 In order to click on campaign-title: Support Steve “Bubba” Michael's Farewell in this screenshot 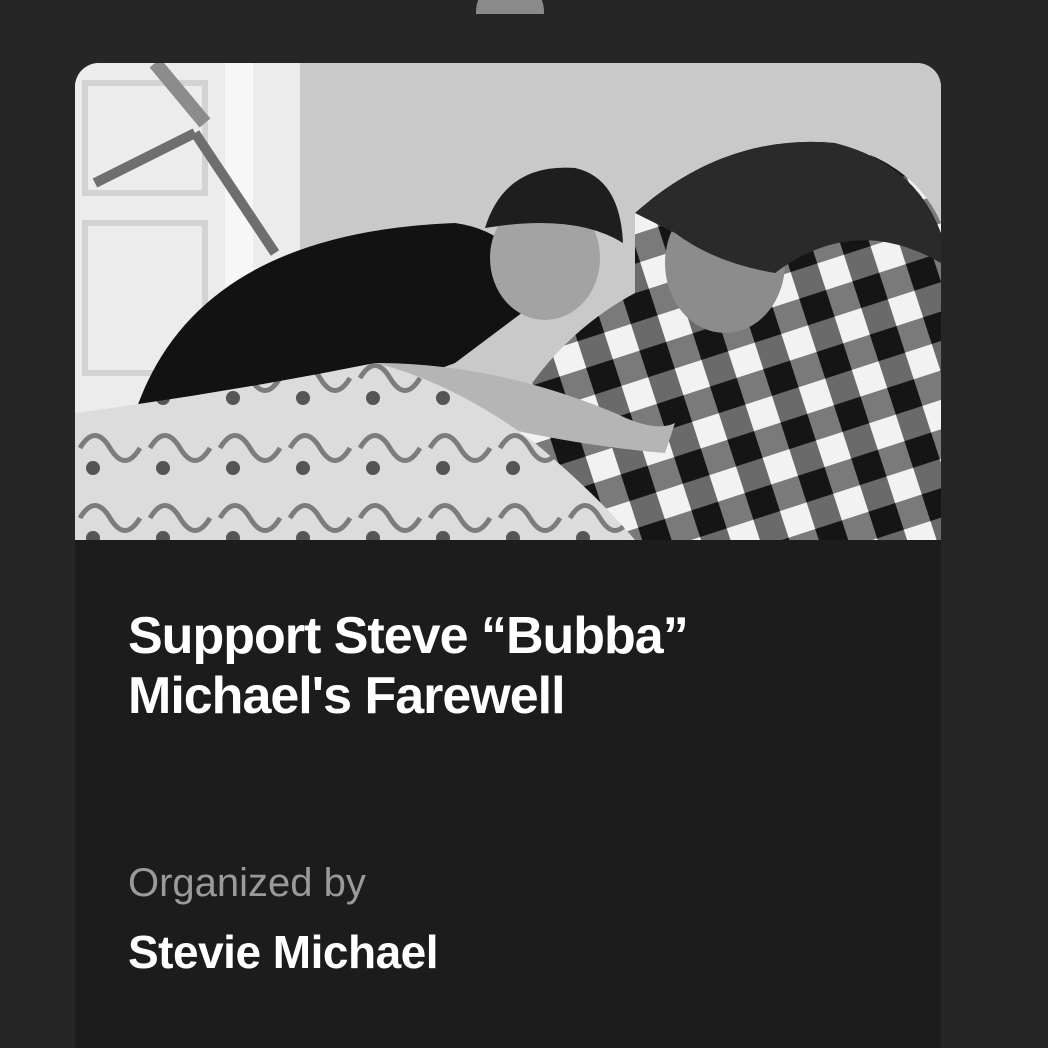, I will do `click(508, 666)`.